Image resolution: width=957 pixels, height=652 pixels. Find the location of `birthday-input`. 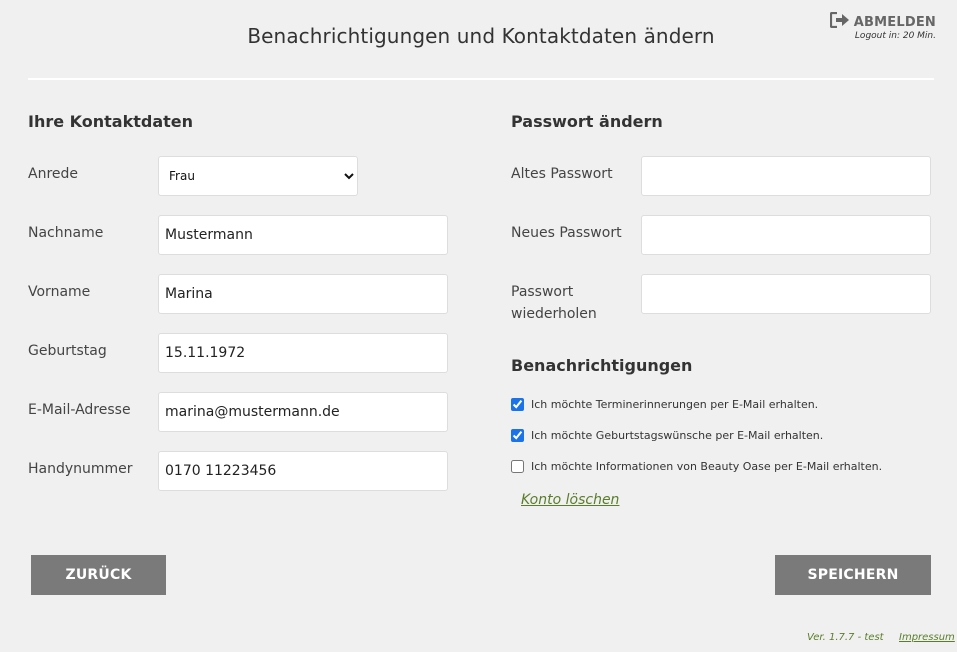

birthday-input is located at coordinates (303, 353).